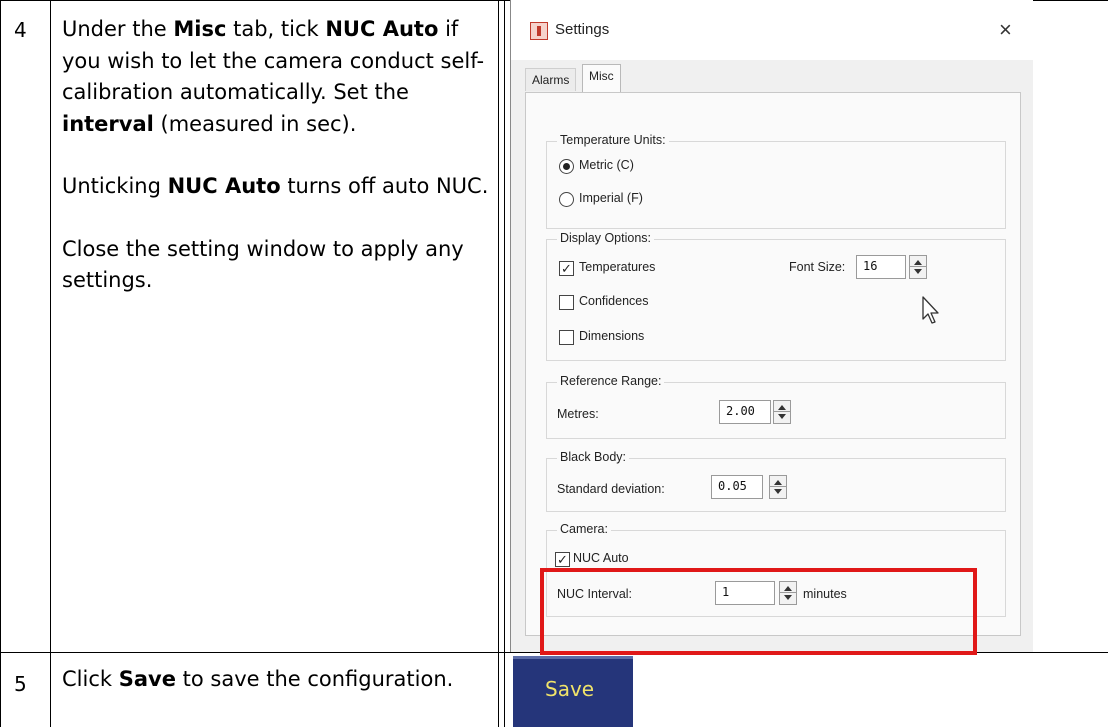  I want to click on group-label: Display Options:, so click(606, 238).